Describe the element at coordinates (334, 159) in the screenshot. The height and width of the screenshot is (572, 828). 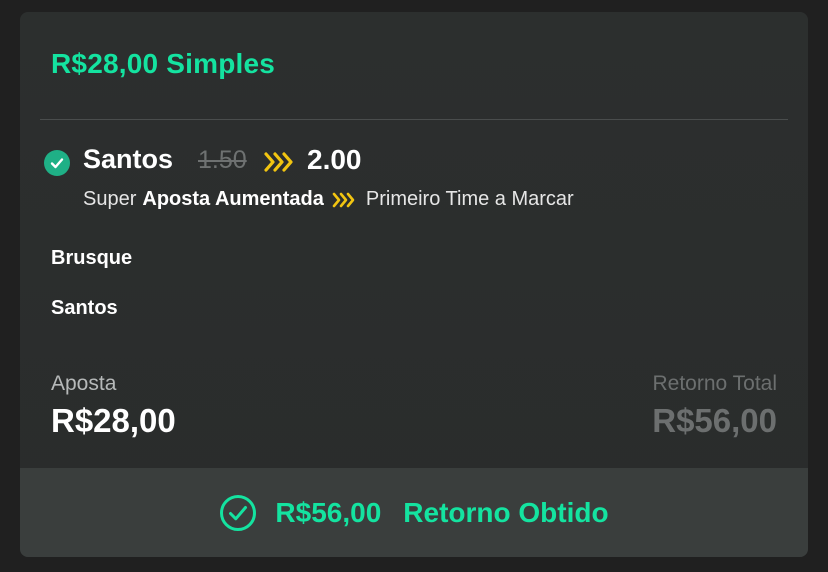
I see `boosted-odds: 2.00` at that location.